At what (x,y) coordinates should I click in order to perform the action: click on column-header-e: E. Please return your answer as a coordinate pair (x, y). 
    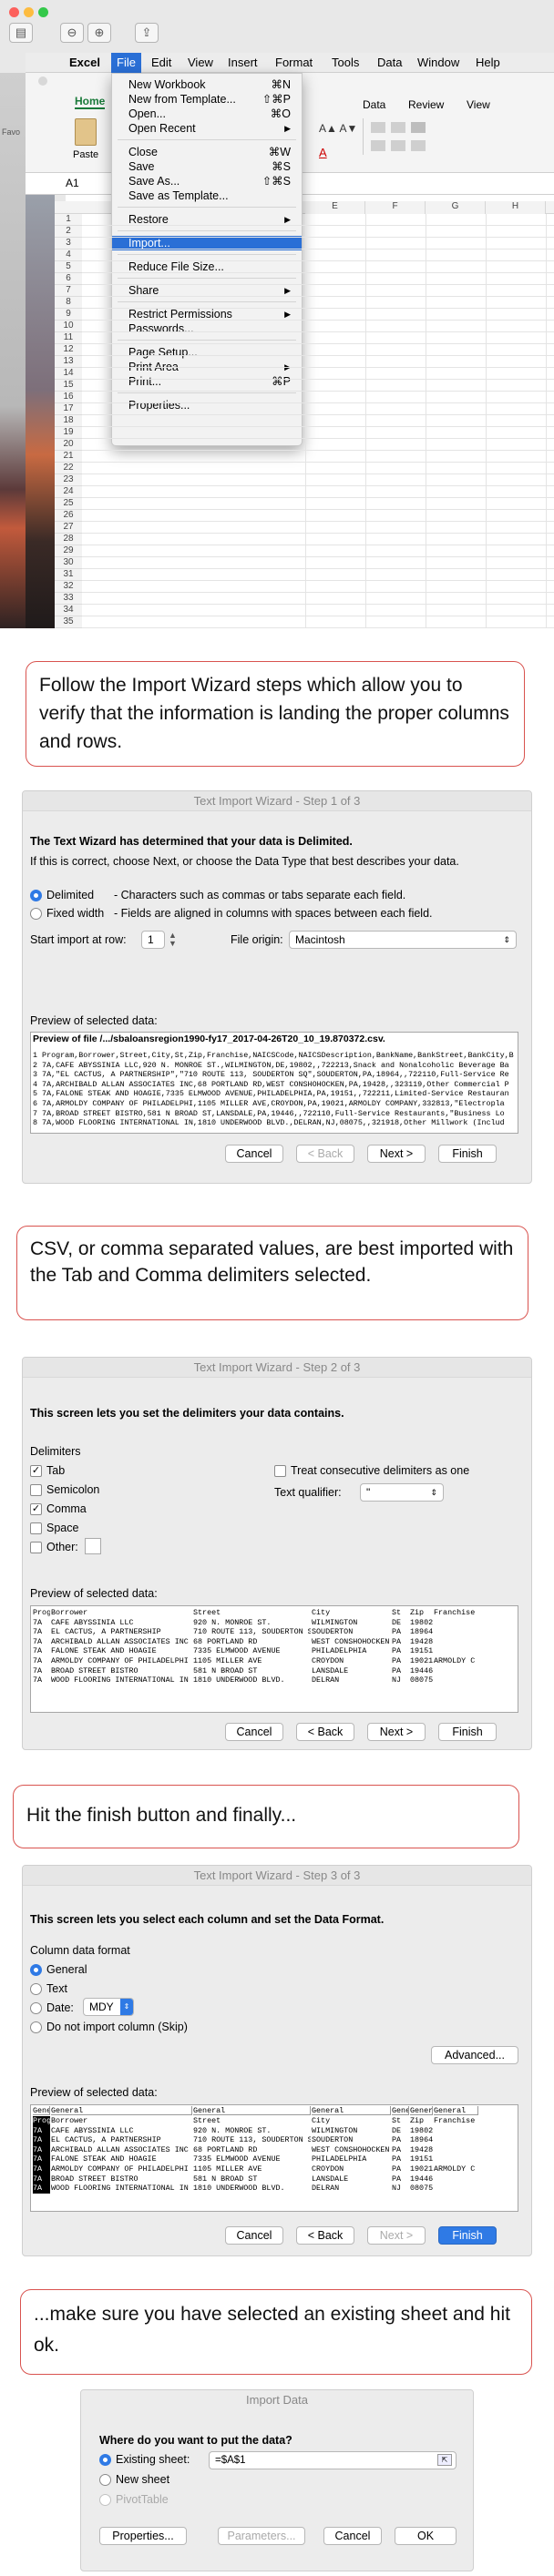
    Looking at the image, I should click on (335, 207).